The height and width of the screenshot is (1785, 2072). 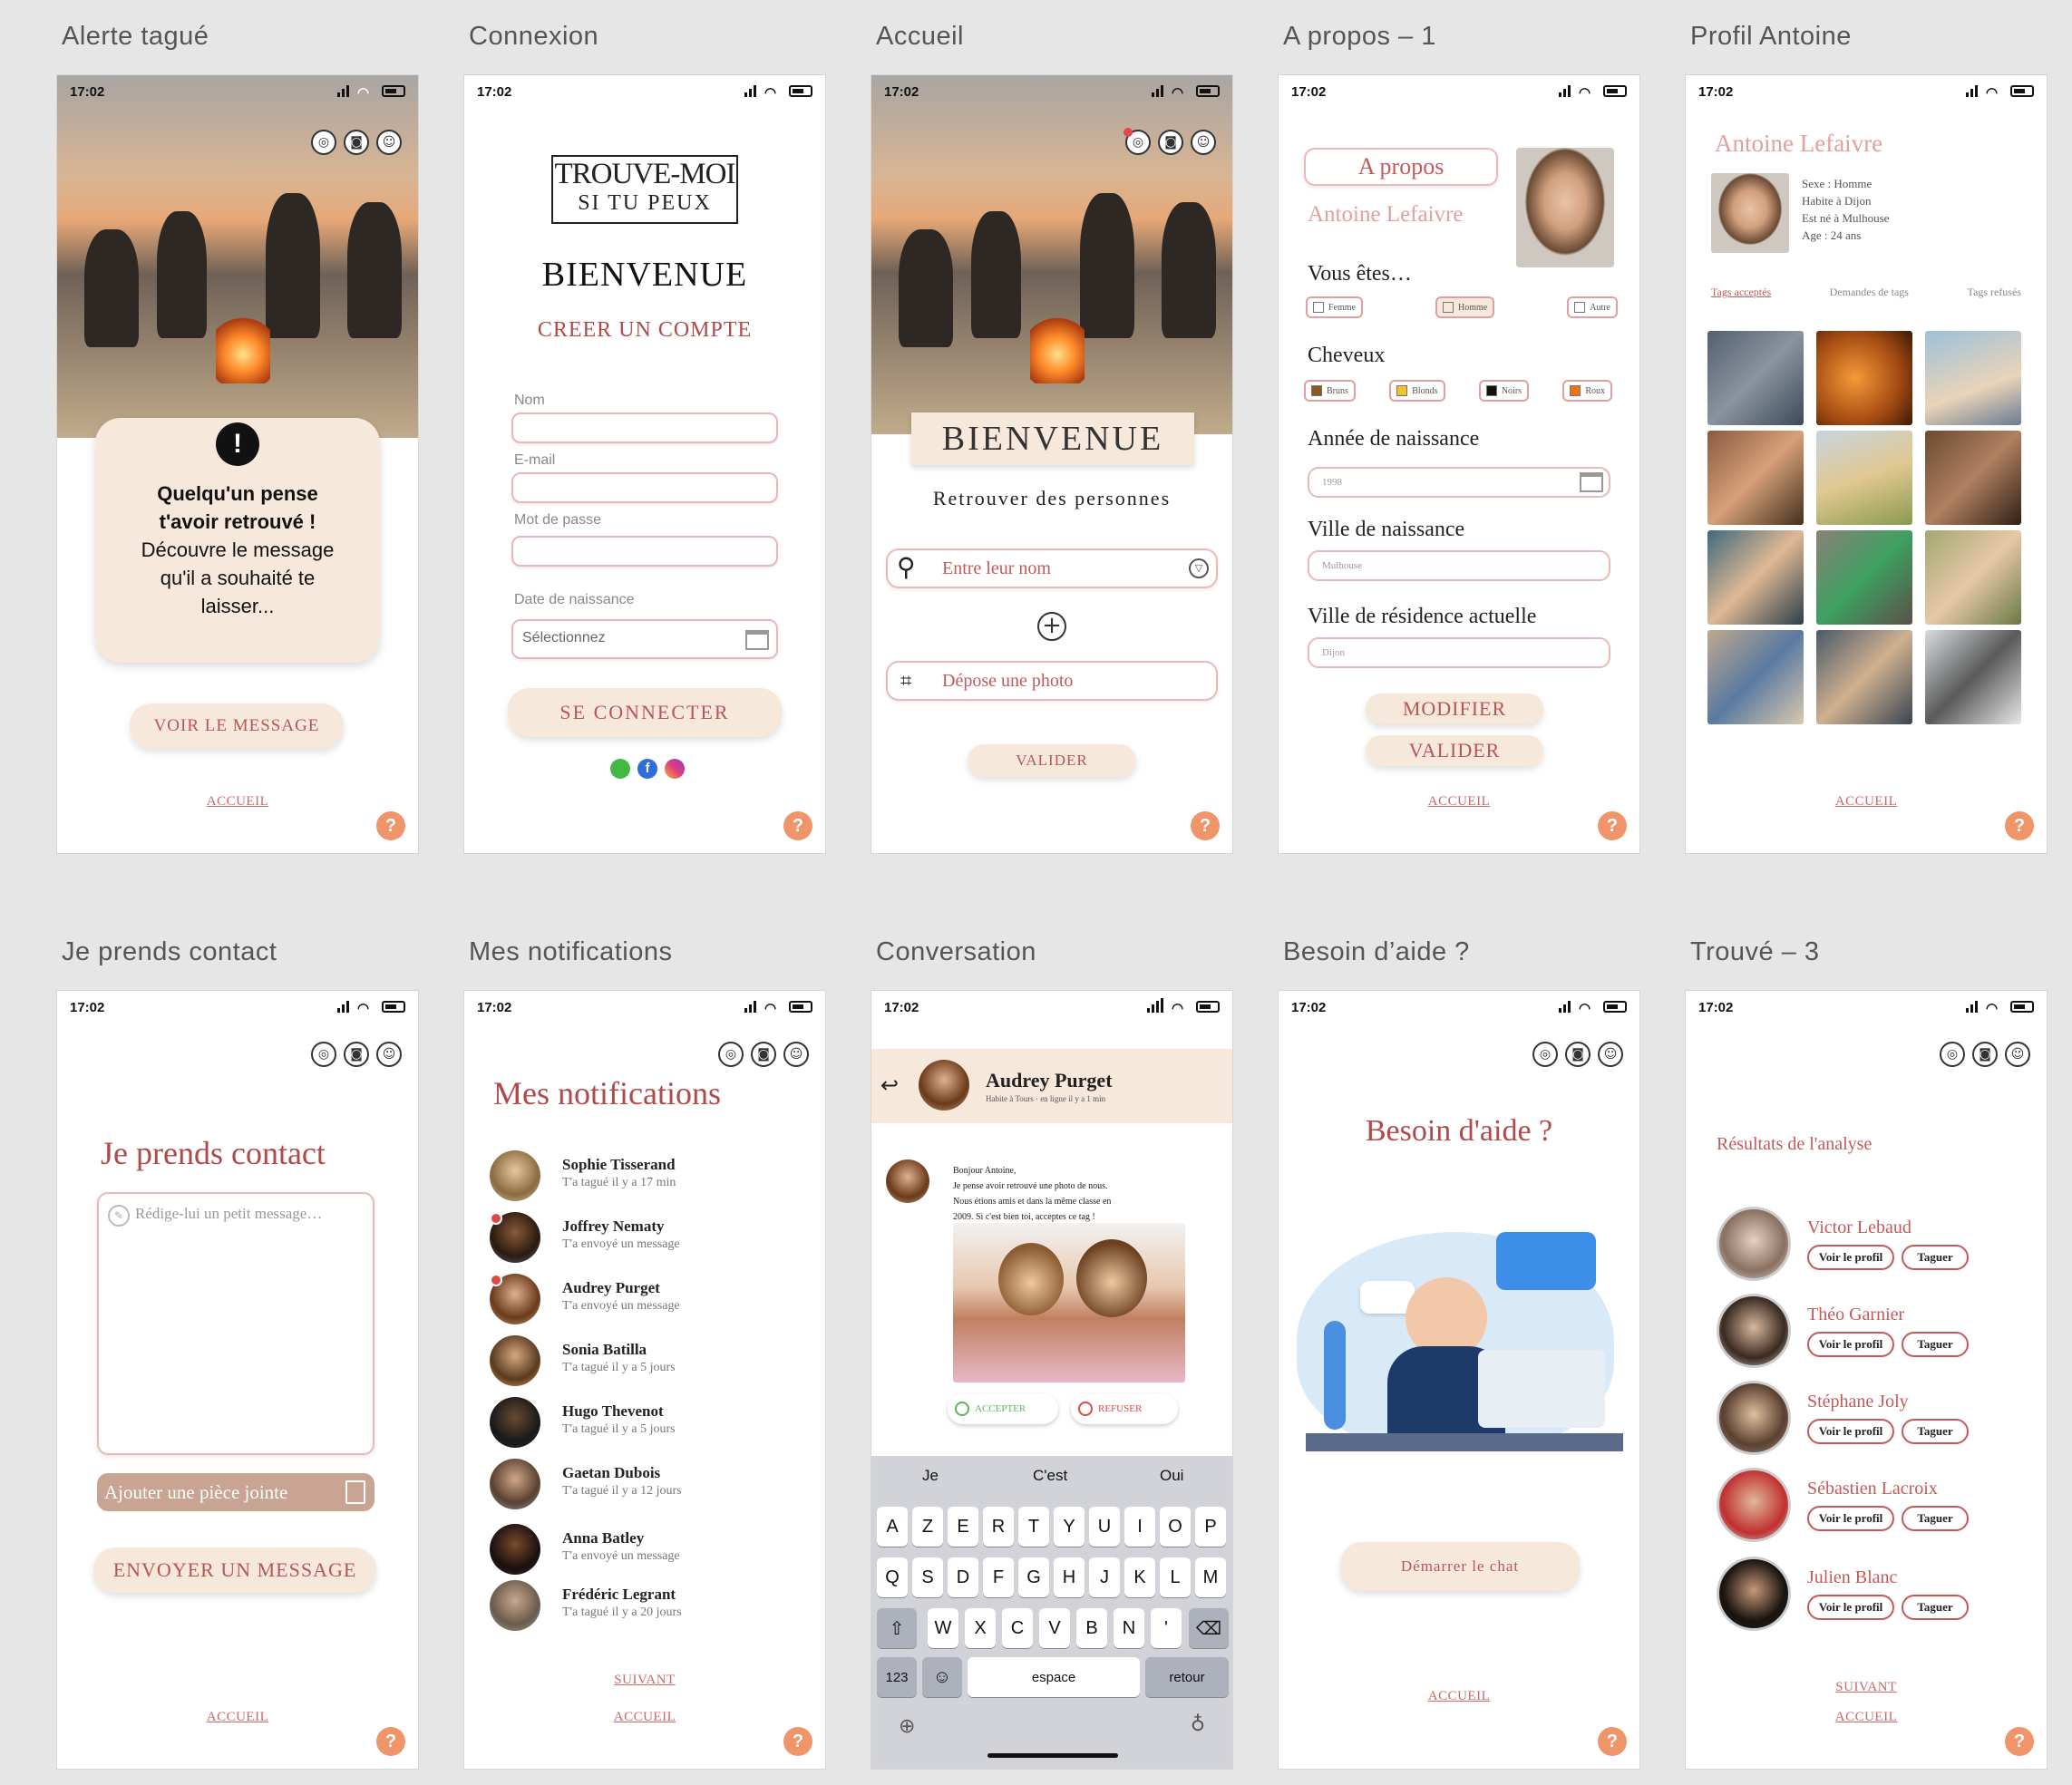 I want to click on key-0-7: I, so click(x=1139, y=1527).